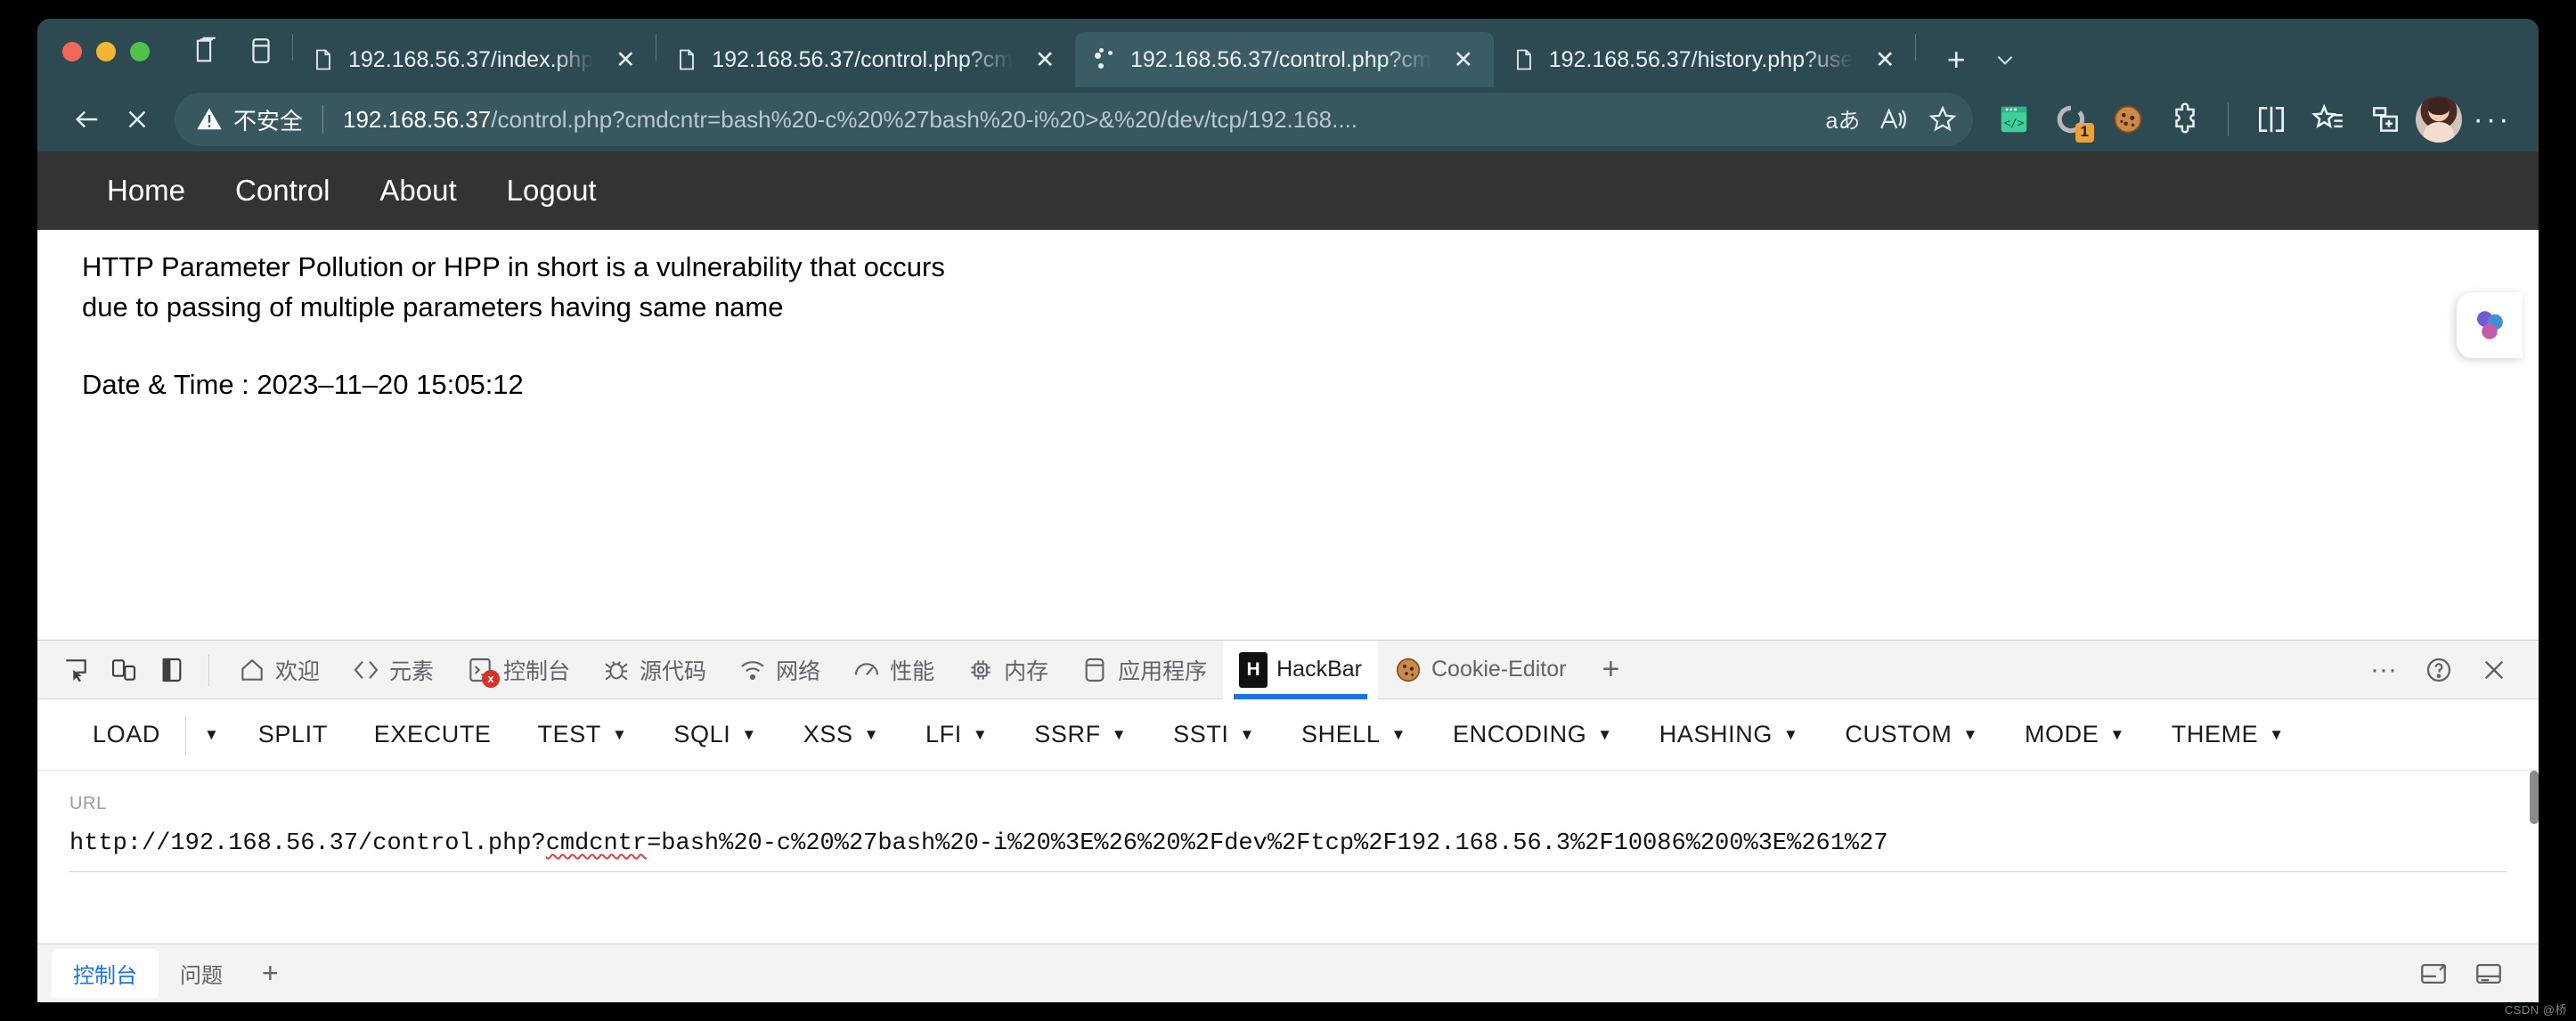  Describe the element at coordinates (537, 671) in the screenshot. I see `devtools-tab-label: 控制台` at that location.